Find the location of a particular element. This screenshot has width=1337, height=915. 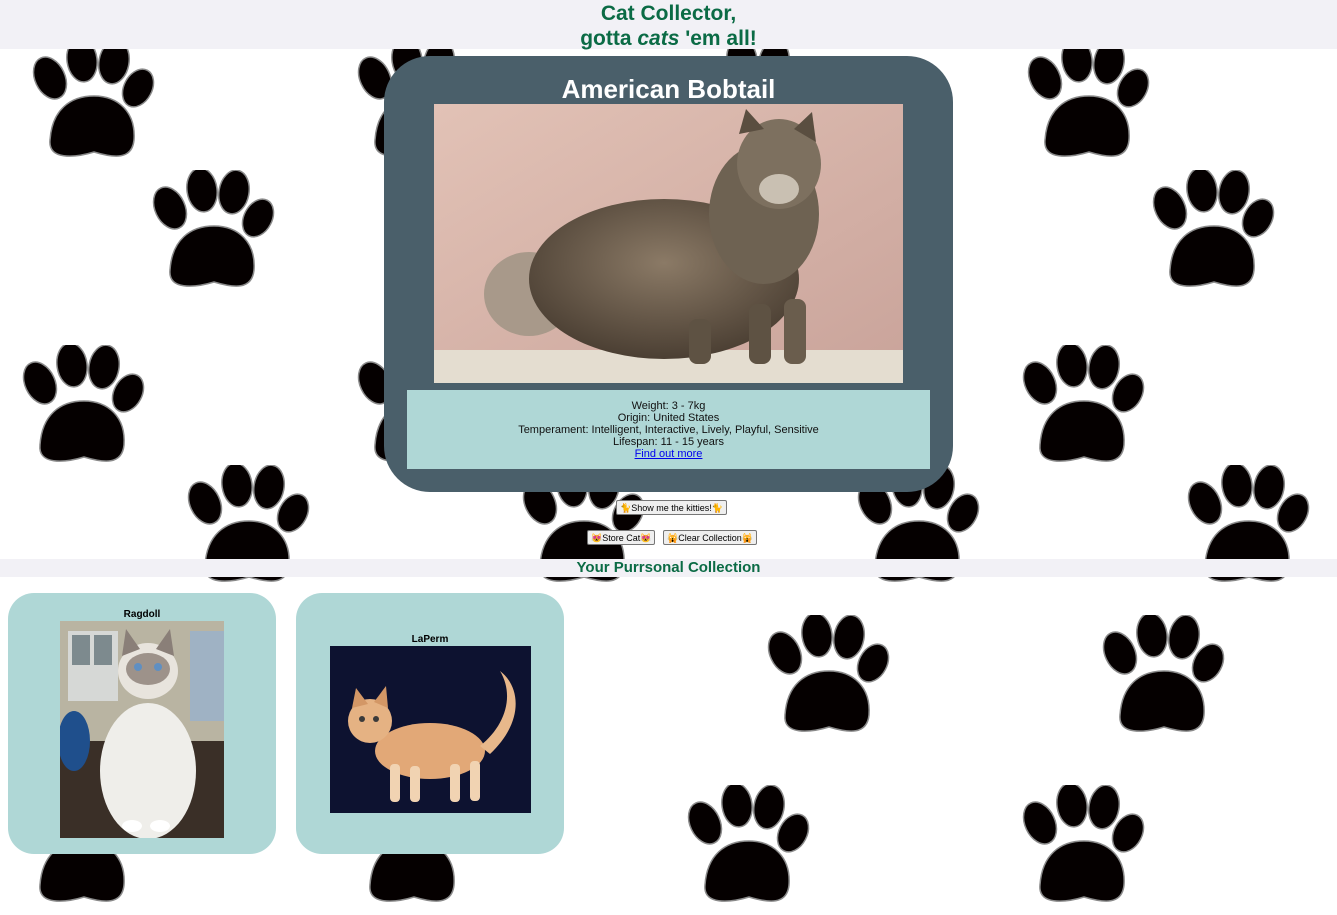

header-title-line2: gotta cats 'em all! is located at coordinates (668, 38).